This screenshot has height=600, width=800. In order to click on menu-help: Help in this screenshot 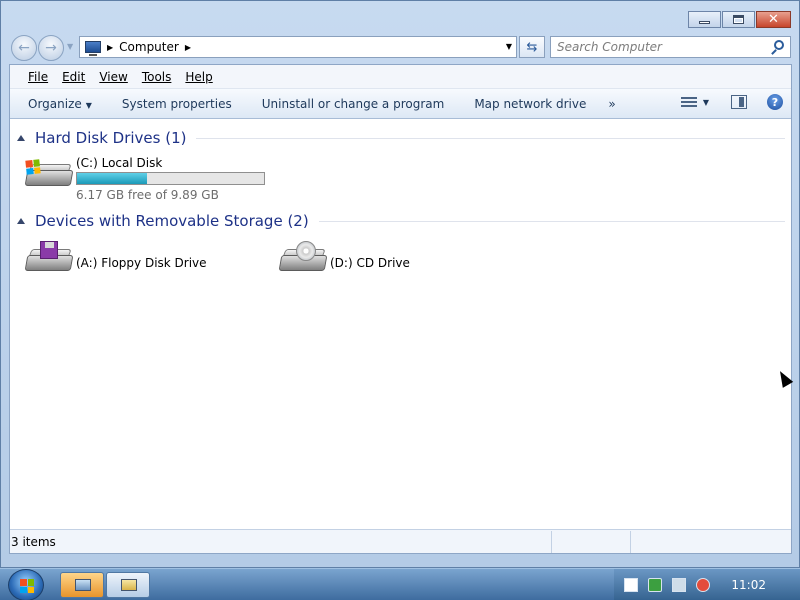, I will do `click(198, 77)`.